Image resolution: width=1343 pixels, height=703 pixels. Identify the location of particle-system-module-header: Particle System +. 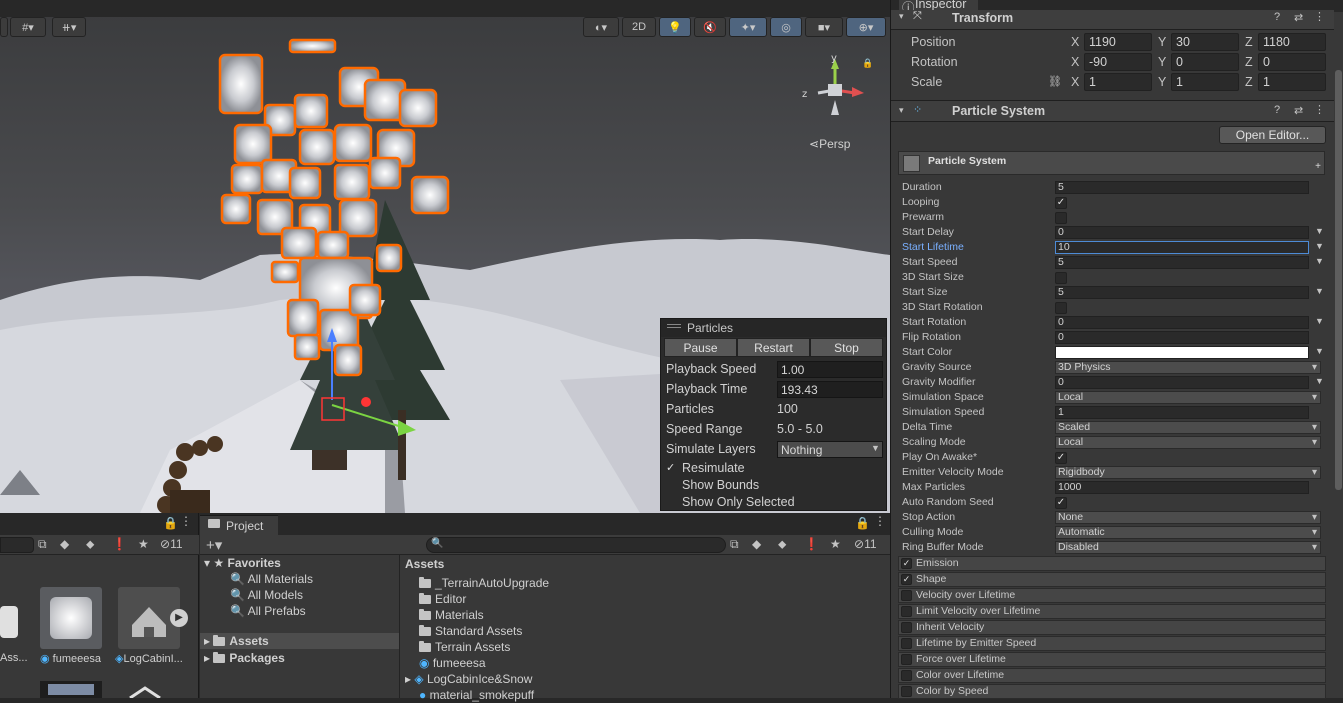
(1111, 163).